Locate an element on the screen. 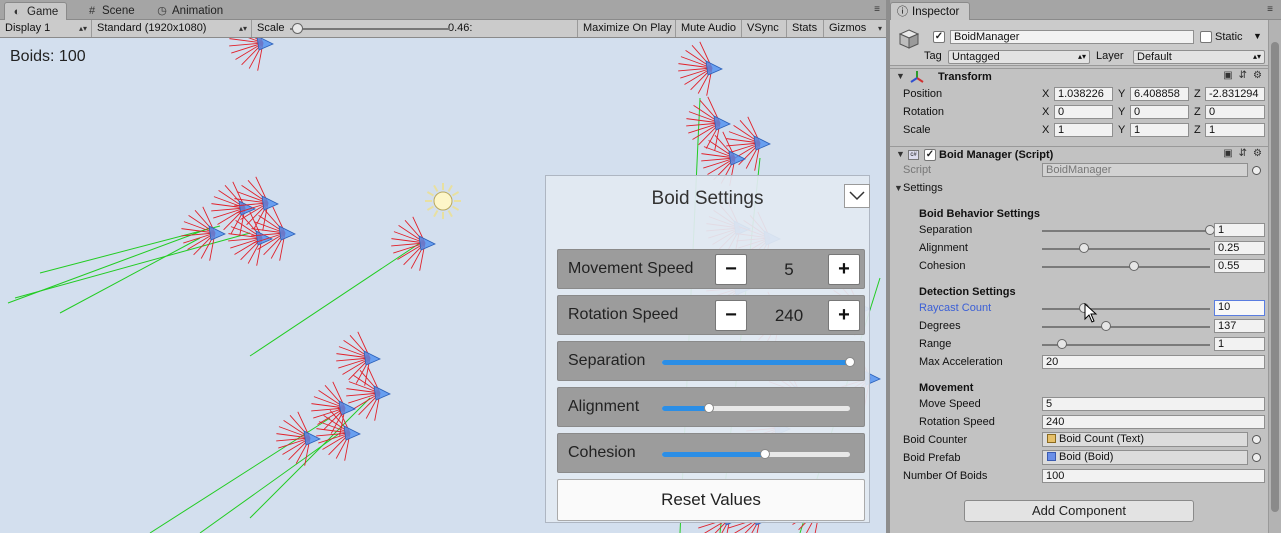 Image resolution: width=1281 pixels, height=533 pixels. display-dropdown: Display 1 ▴▾ is located at coordinates (46, 28).